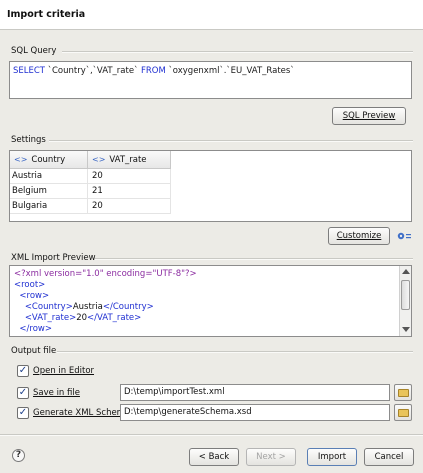  Describe the element at coordinates (211, 435) in the screenshot. I see `footer-separator` at that location.